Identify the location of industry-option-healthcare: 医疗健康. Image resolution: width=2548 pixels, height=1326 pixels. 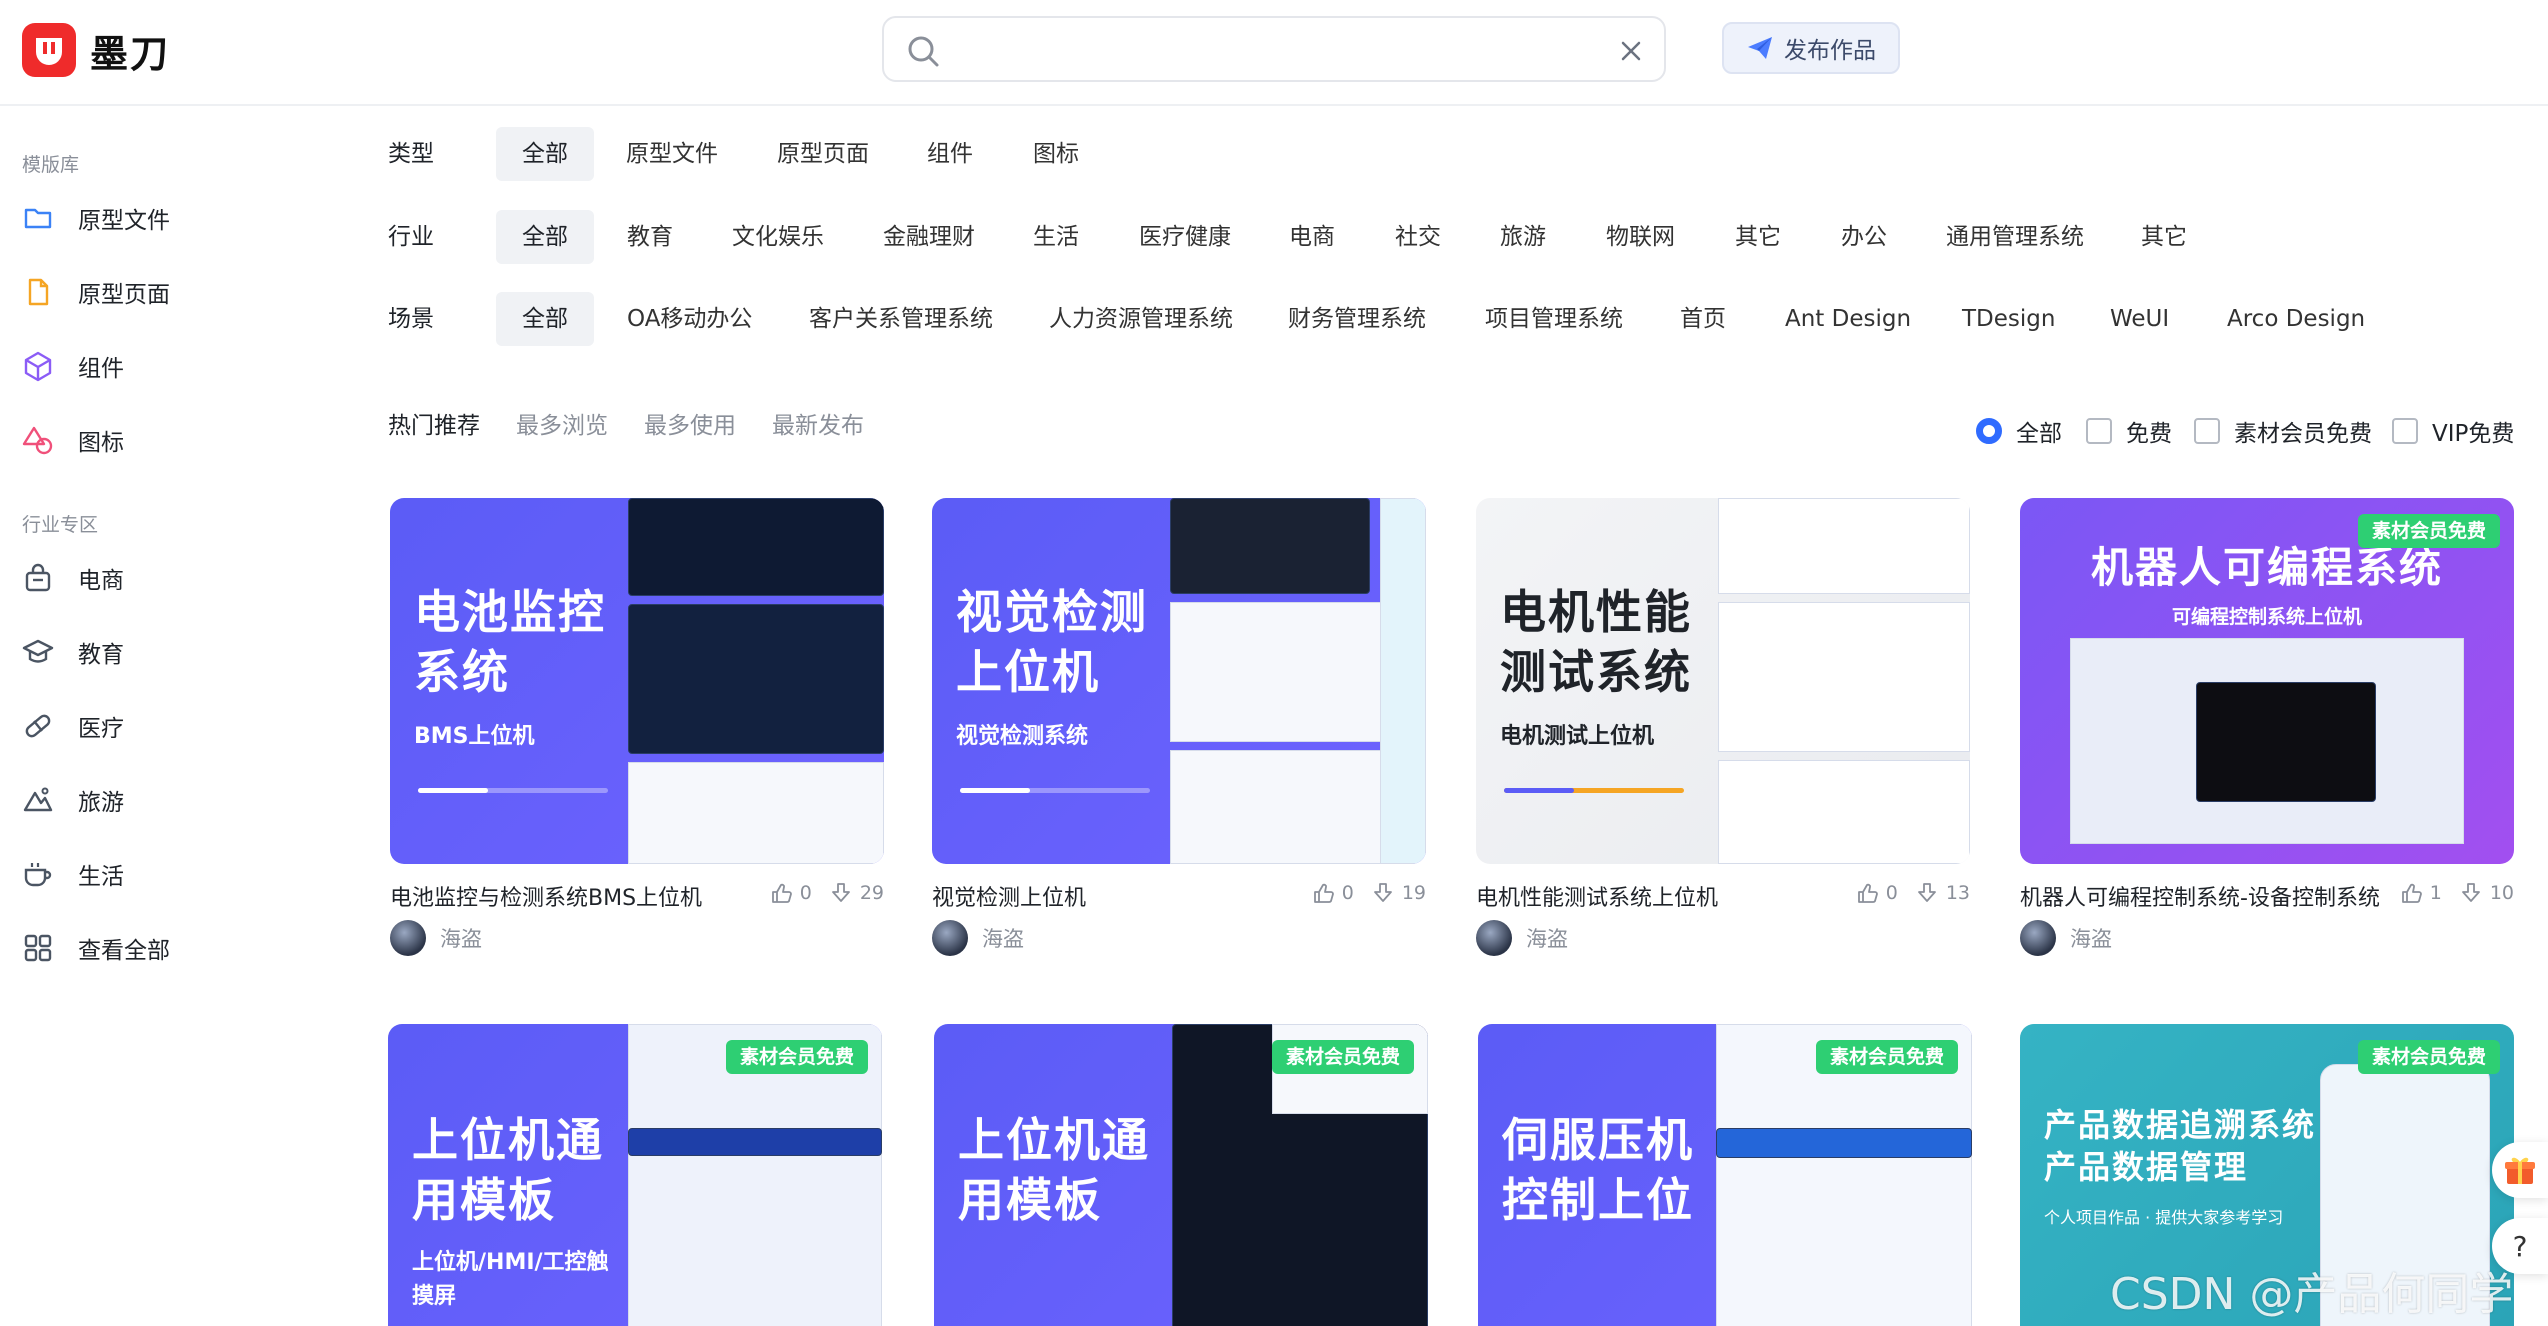
(1185, 237).